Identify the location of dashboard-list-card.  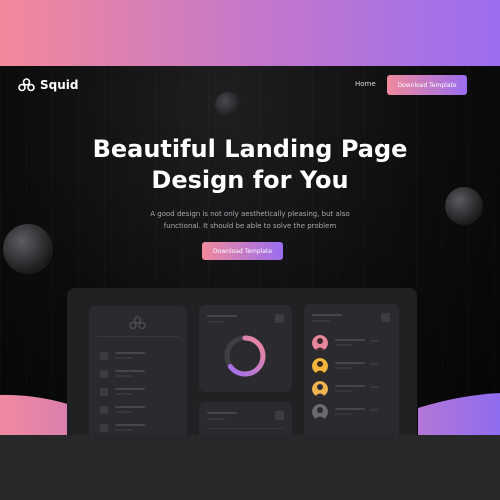
(138, 370).